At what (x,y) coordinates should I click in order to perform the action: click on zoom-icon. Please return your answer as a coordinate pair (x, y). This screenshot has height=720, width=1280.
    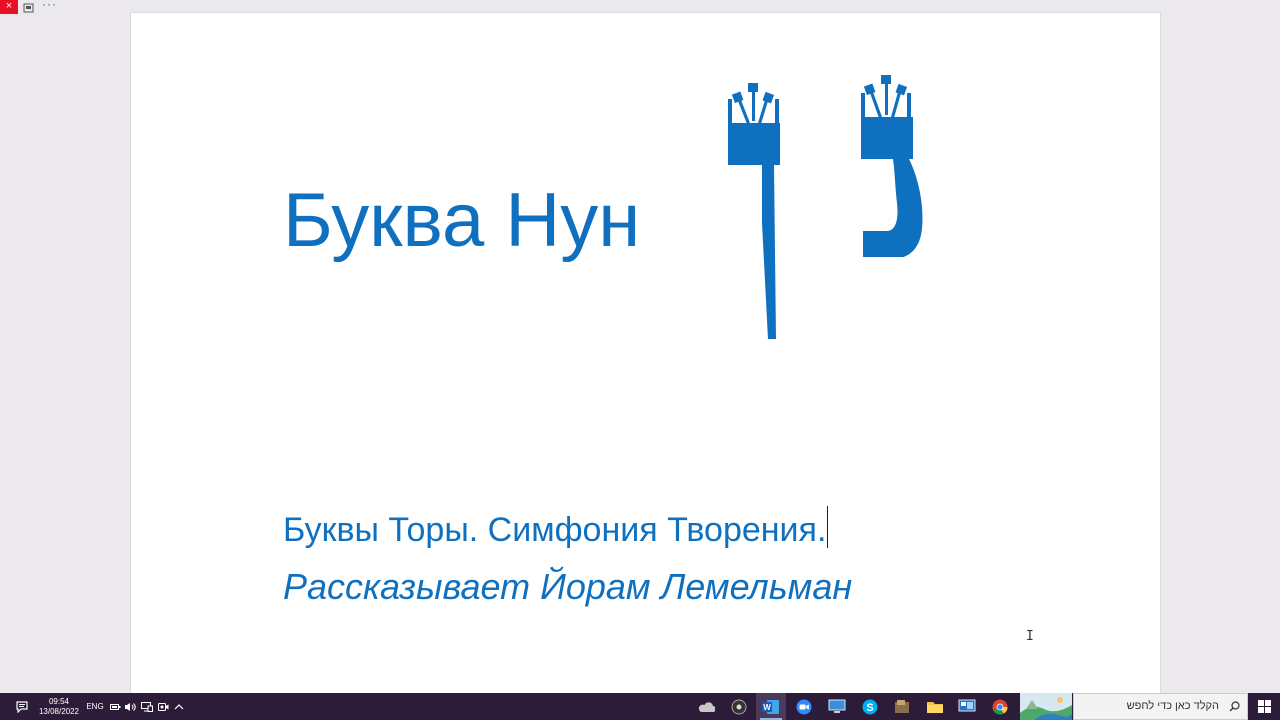
    Looking at the image, I should click on (804, 706).